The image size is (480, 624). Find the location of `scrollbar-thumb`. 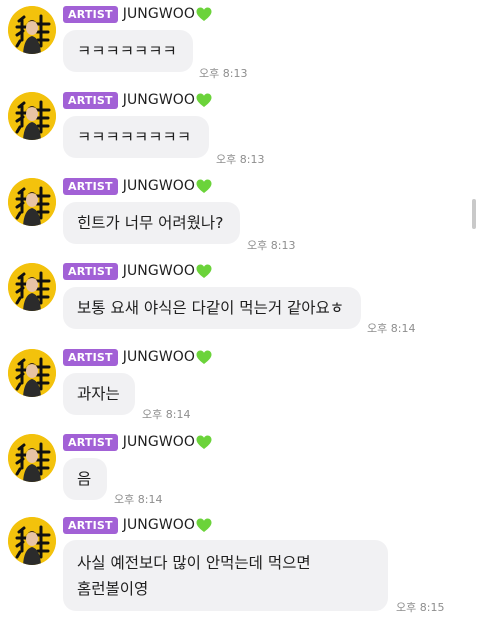

scrollbar-thumb is located at coordinates (474, 214).